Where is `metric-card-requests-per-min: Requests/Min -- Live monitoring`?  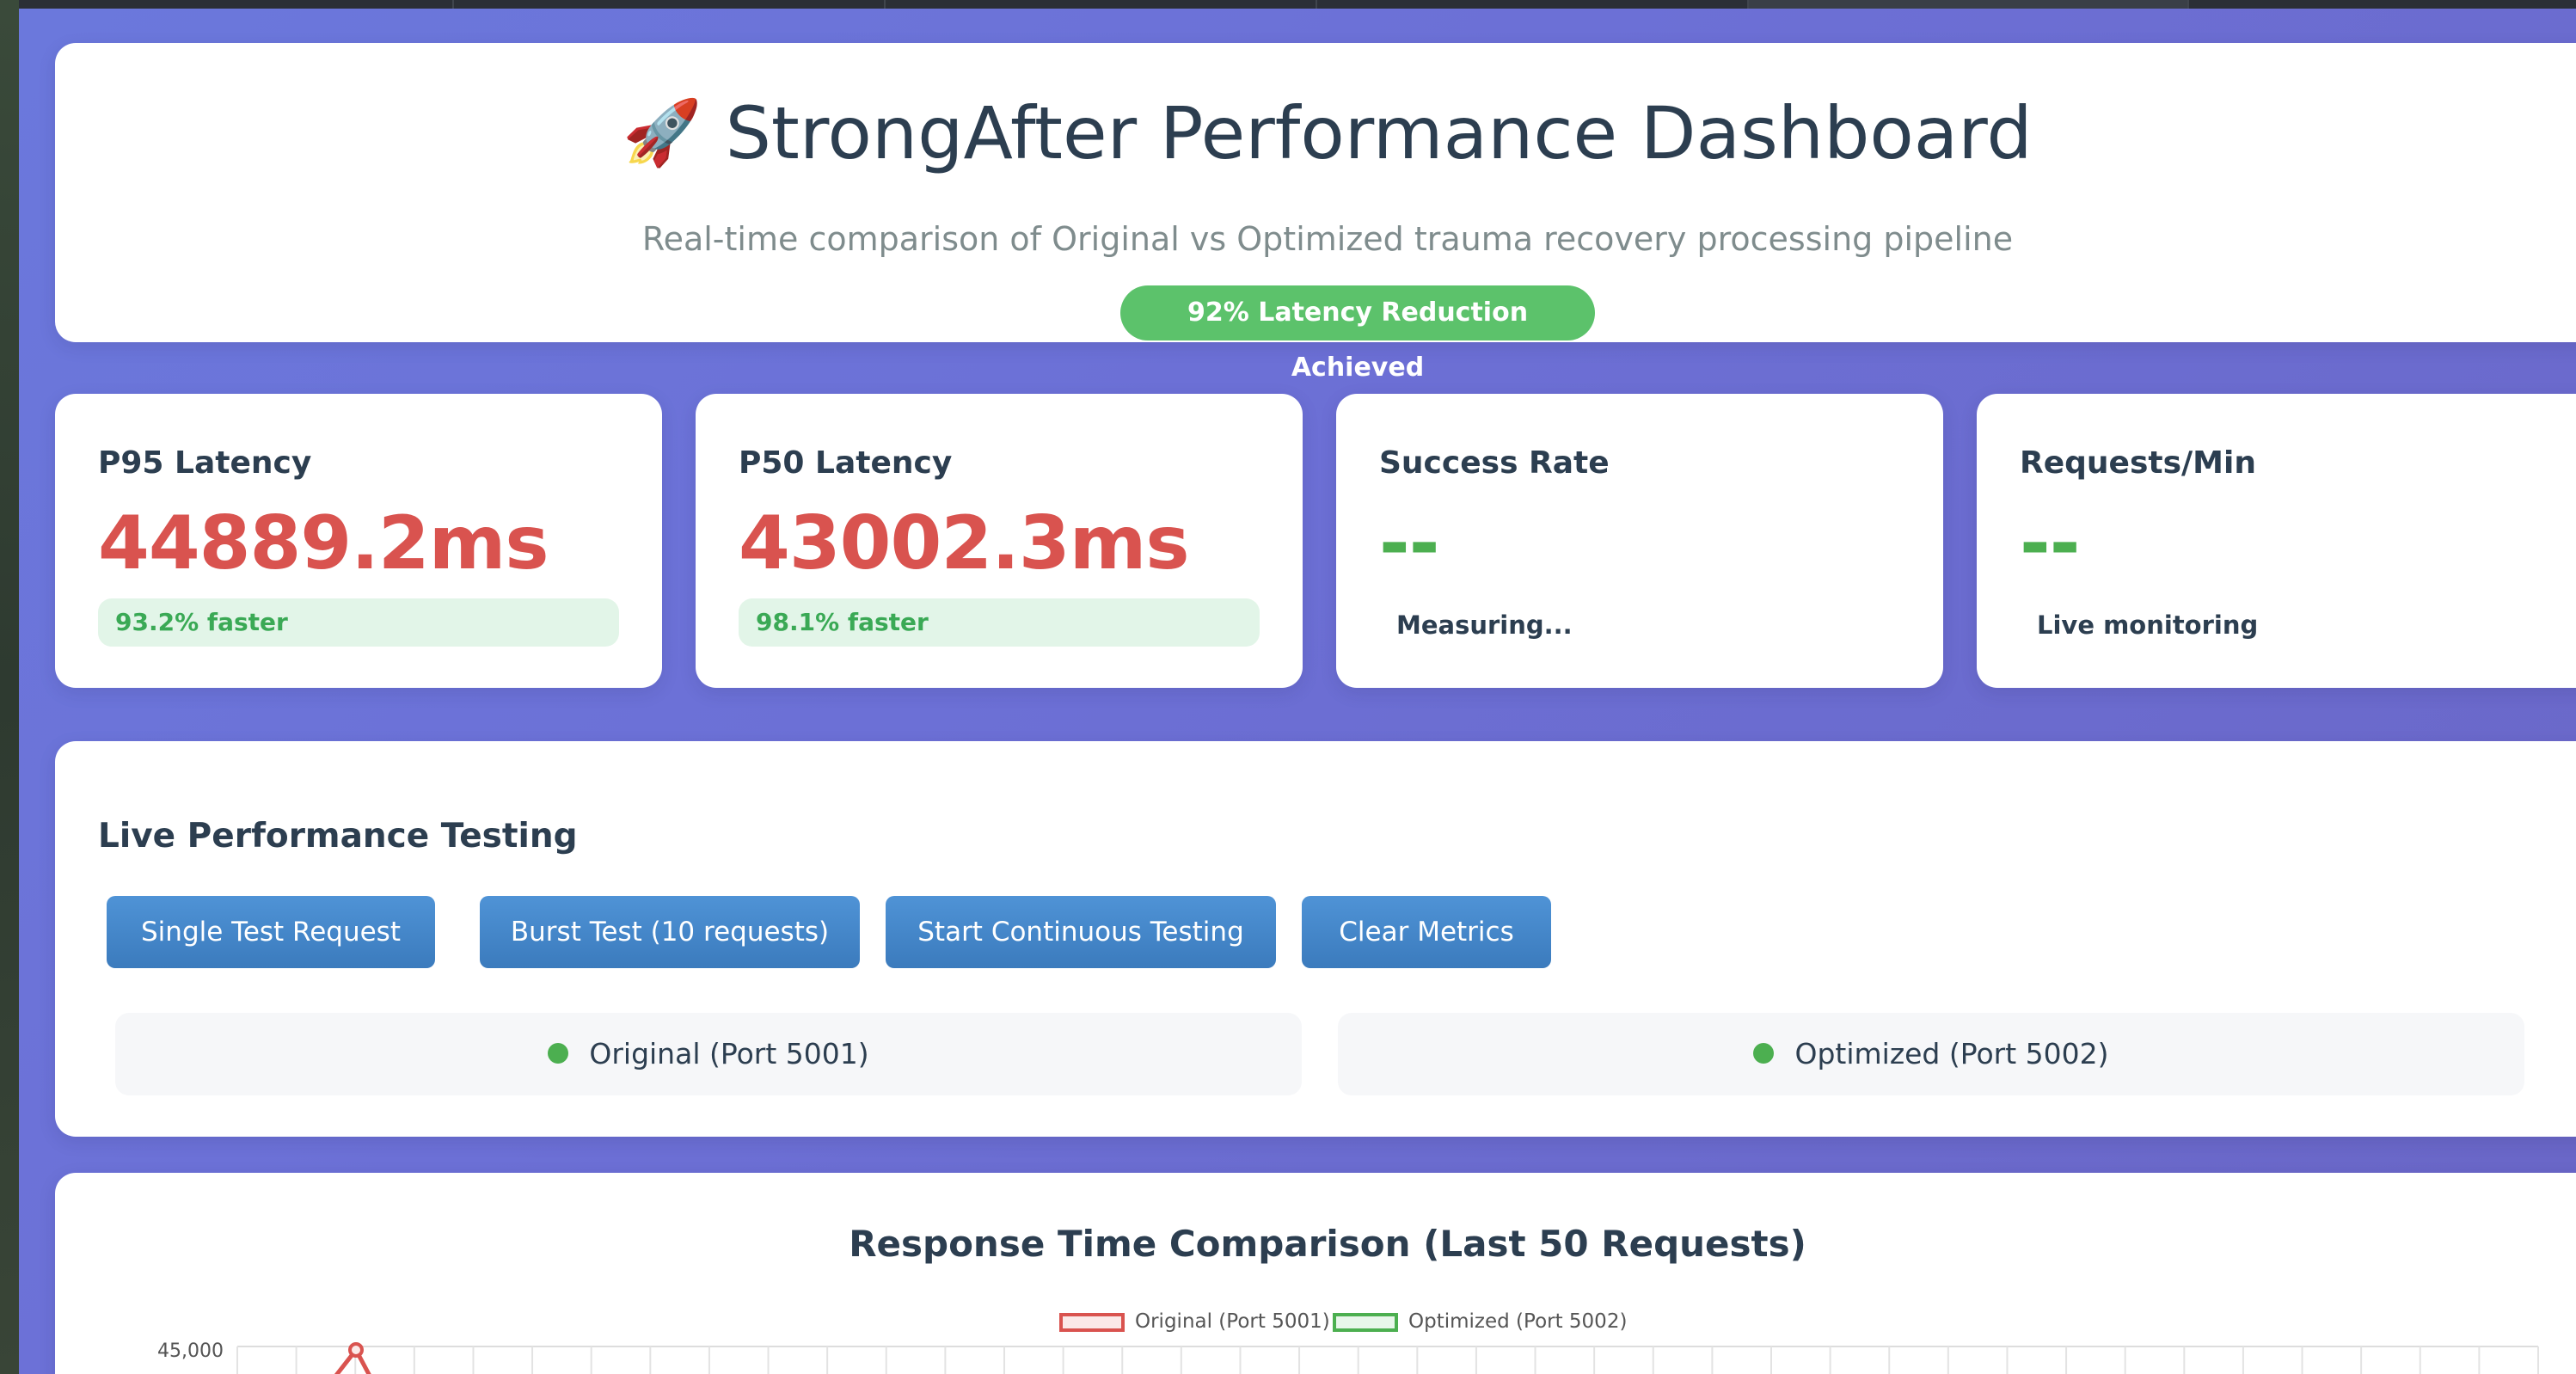 metric-card-requests-per-min: Requests/Min -- Live monitoring is located at coordinates (2276, 541).